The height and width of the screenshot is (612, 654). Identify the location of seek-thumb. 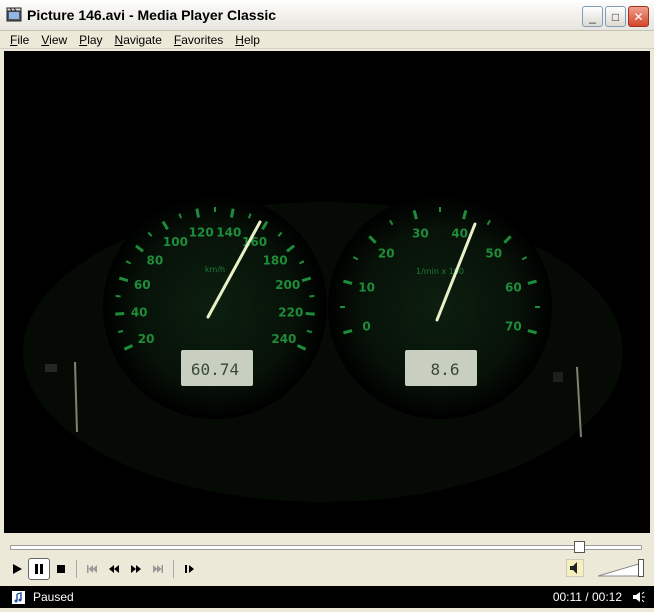
(579, 547).